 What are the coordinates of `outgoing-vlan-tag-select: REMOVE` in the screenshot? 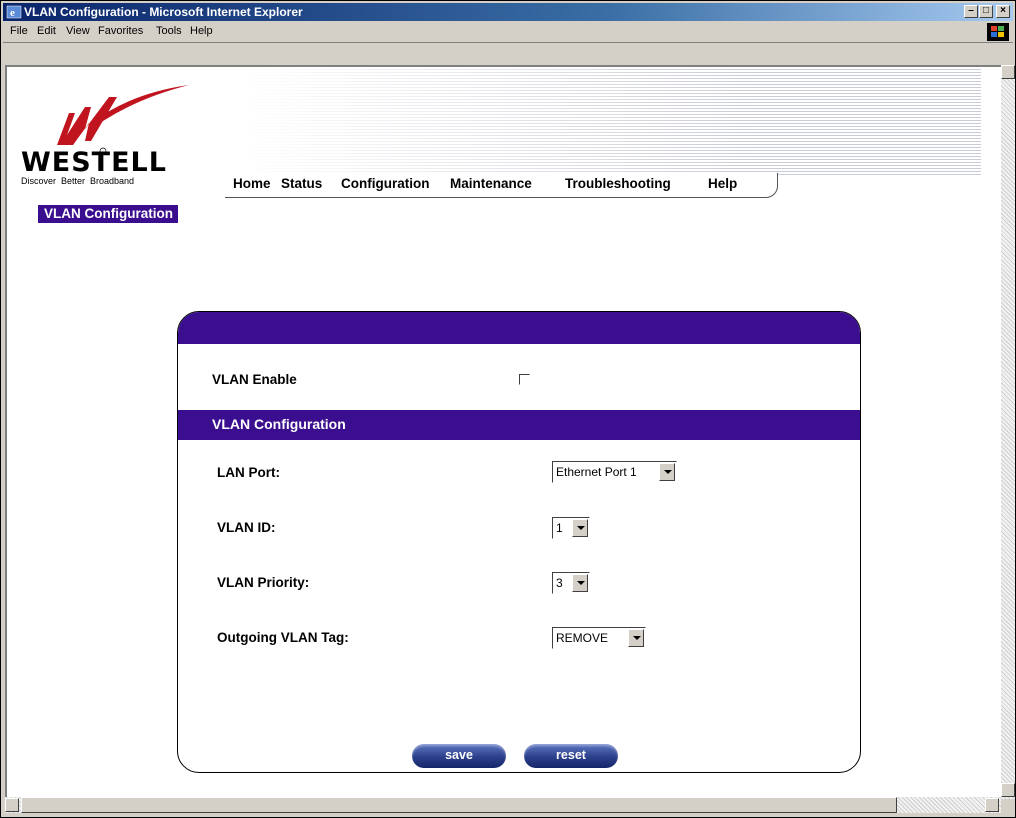 It's located at (599, 638).